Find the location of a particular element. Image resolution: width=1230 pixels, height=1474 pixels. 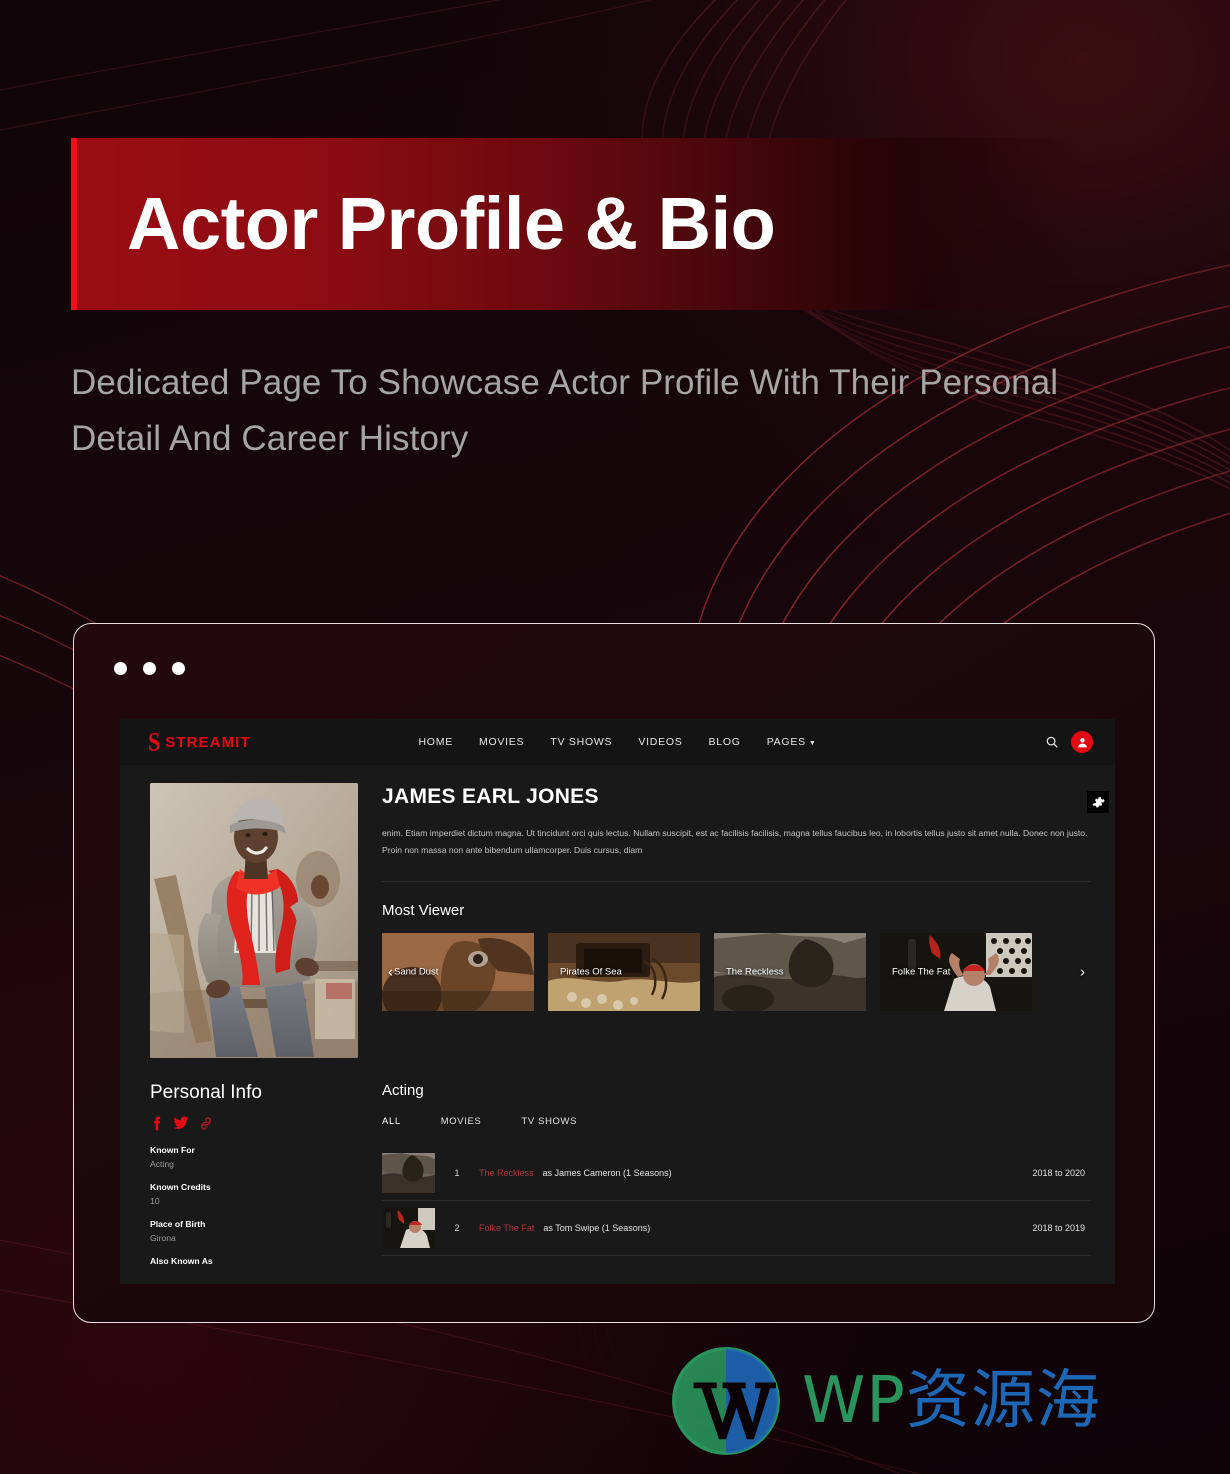

wp-watermark: WP资源海 is located at coordinates (884, 1401).